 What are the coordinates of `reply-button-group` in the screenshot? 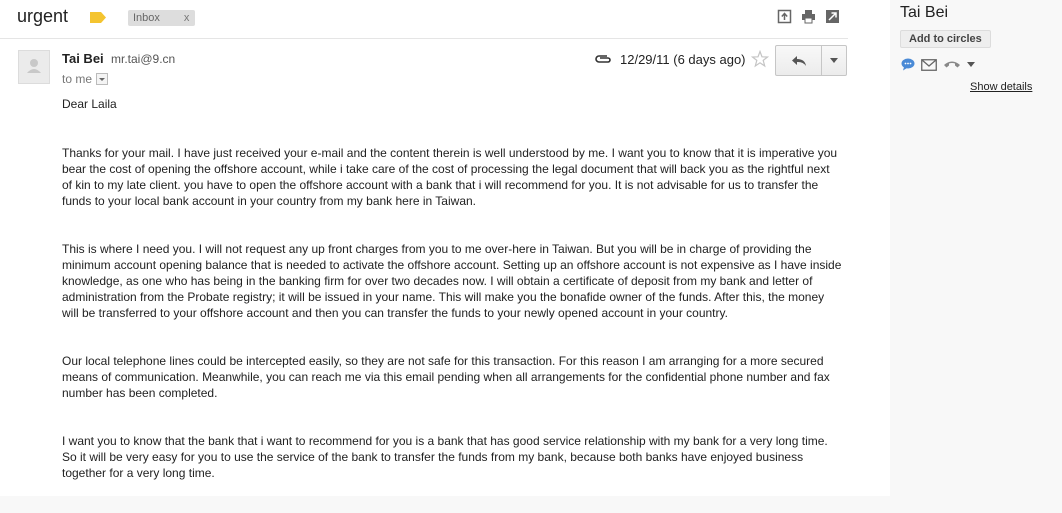 It's located at (811, 60).